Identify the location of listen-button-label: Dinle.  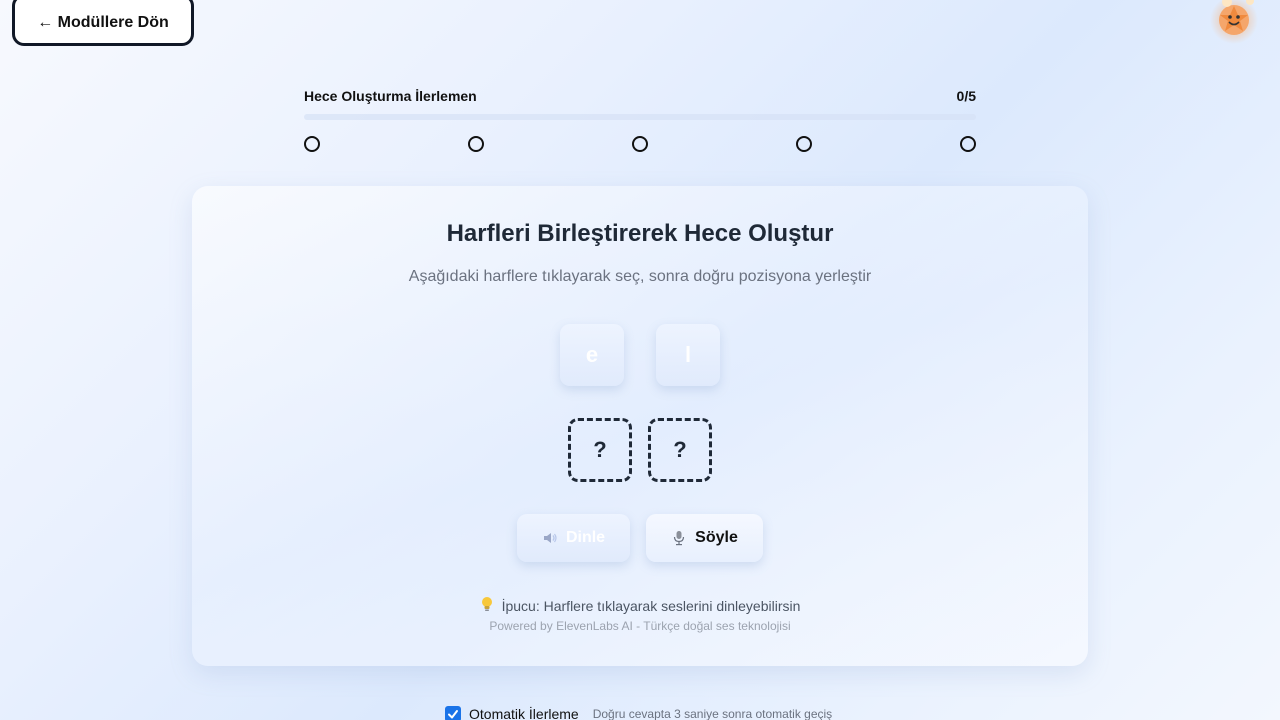
(585, 537).